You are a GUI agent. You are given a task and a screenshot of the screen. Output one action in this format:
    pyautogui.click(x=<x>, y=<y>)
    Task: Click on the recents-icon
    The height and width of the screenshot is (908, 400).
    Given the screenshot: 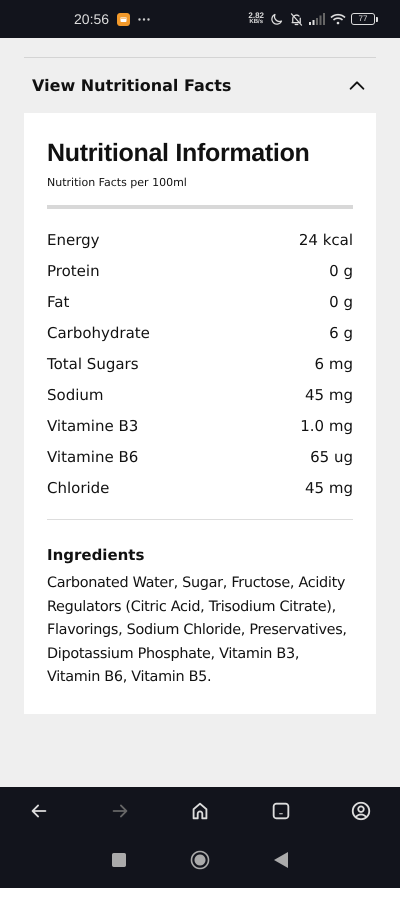 What is the action you would take?
    pyautogui.click(x=119, y=859)
    